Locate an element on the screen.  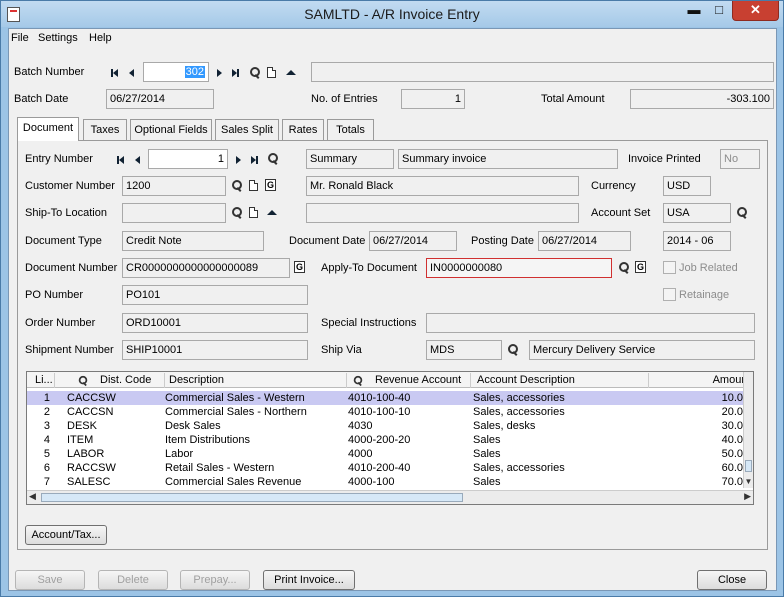
entry-type-field: Summary is located at coordinates (350, 159).